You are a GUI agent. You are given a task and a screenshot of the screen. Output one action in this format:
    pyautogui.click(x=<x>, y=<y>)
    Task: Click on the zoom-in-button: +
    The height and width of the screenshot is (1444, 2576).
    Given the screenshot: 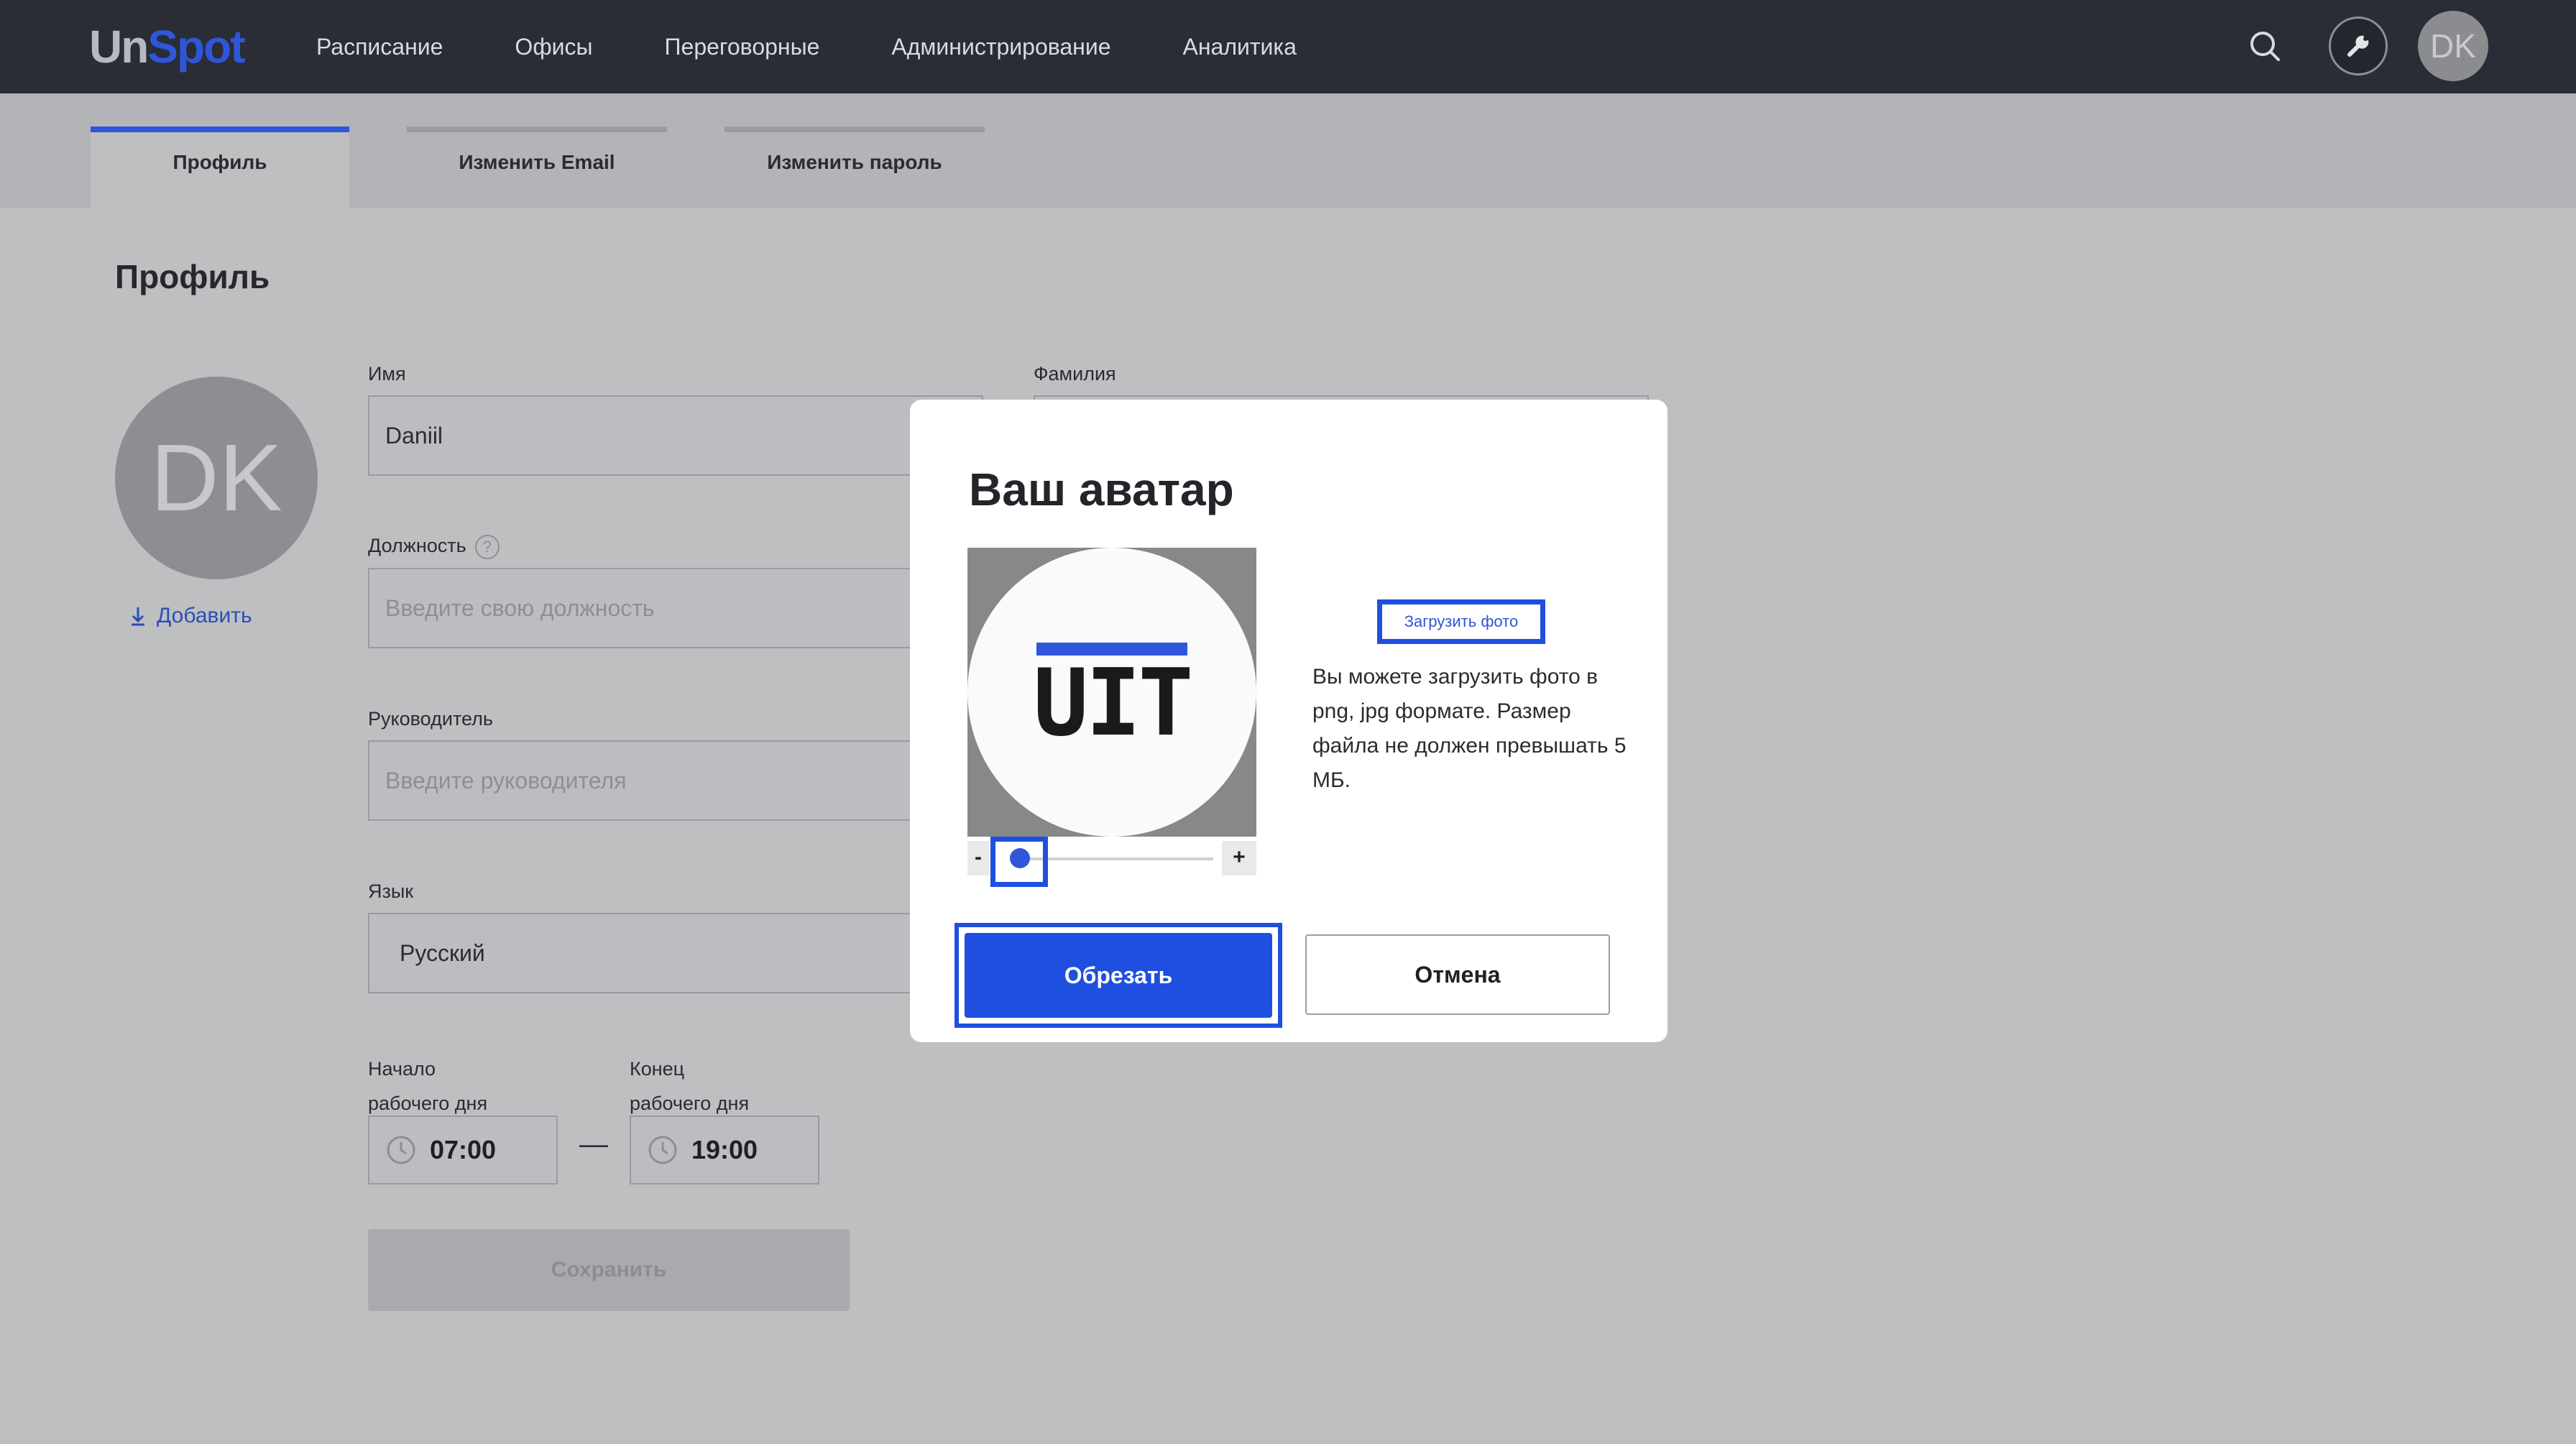 What is the action you would take?
    pyautogui.click(x=1239, y=858)
    